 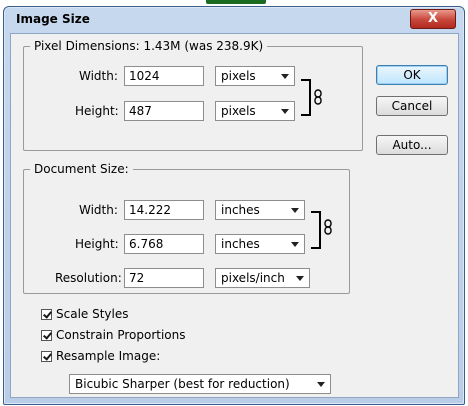 I want to click on close-button: X, so click(x=433, y=19).